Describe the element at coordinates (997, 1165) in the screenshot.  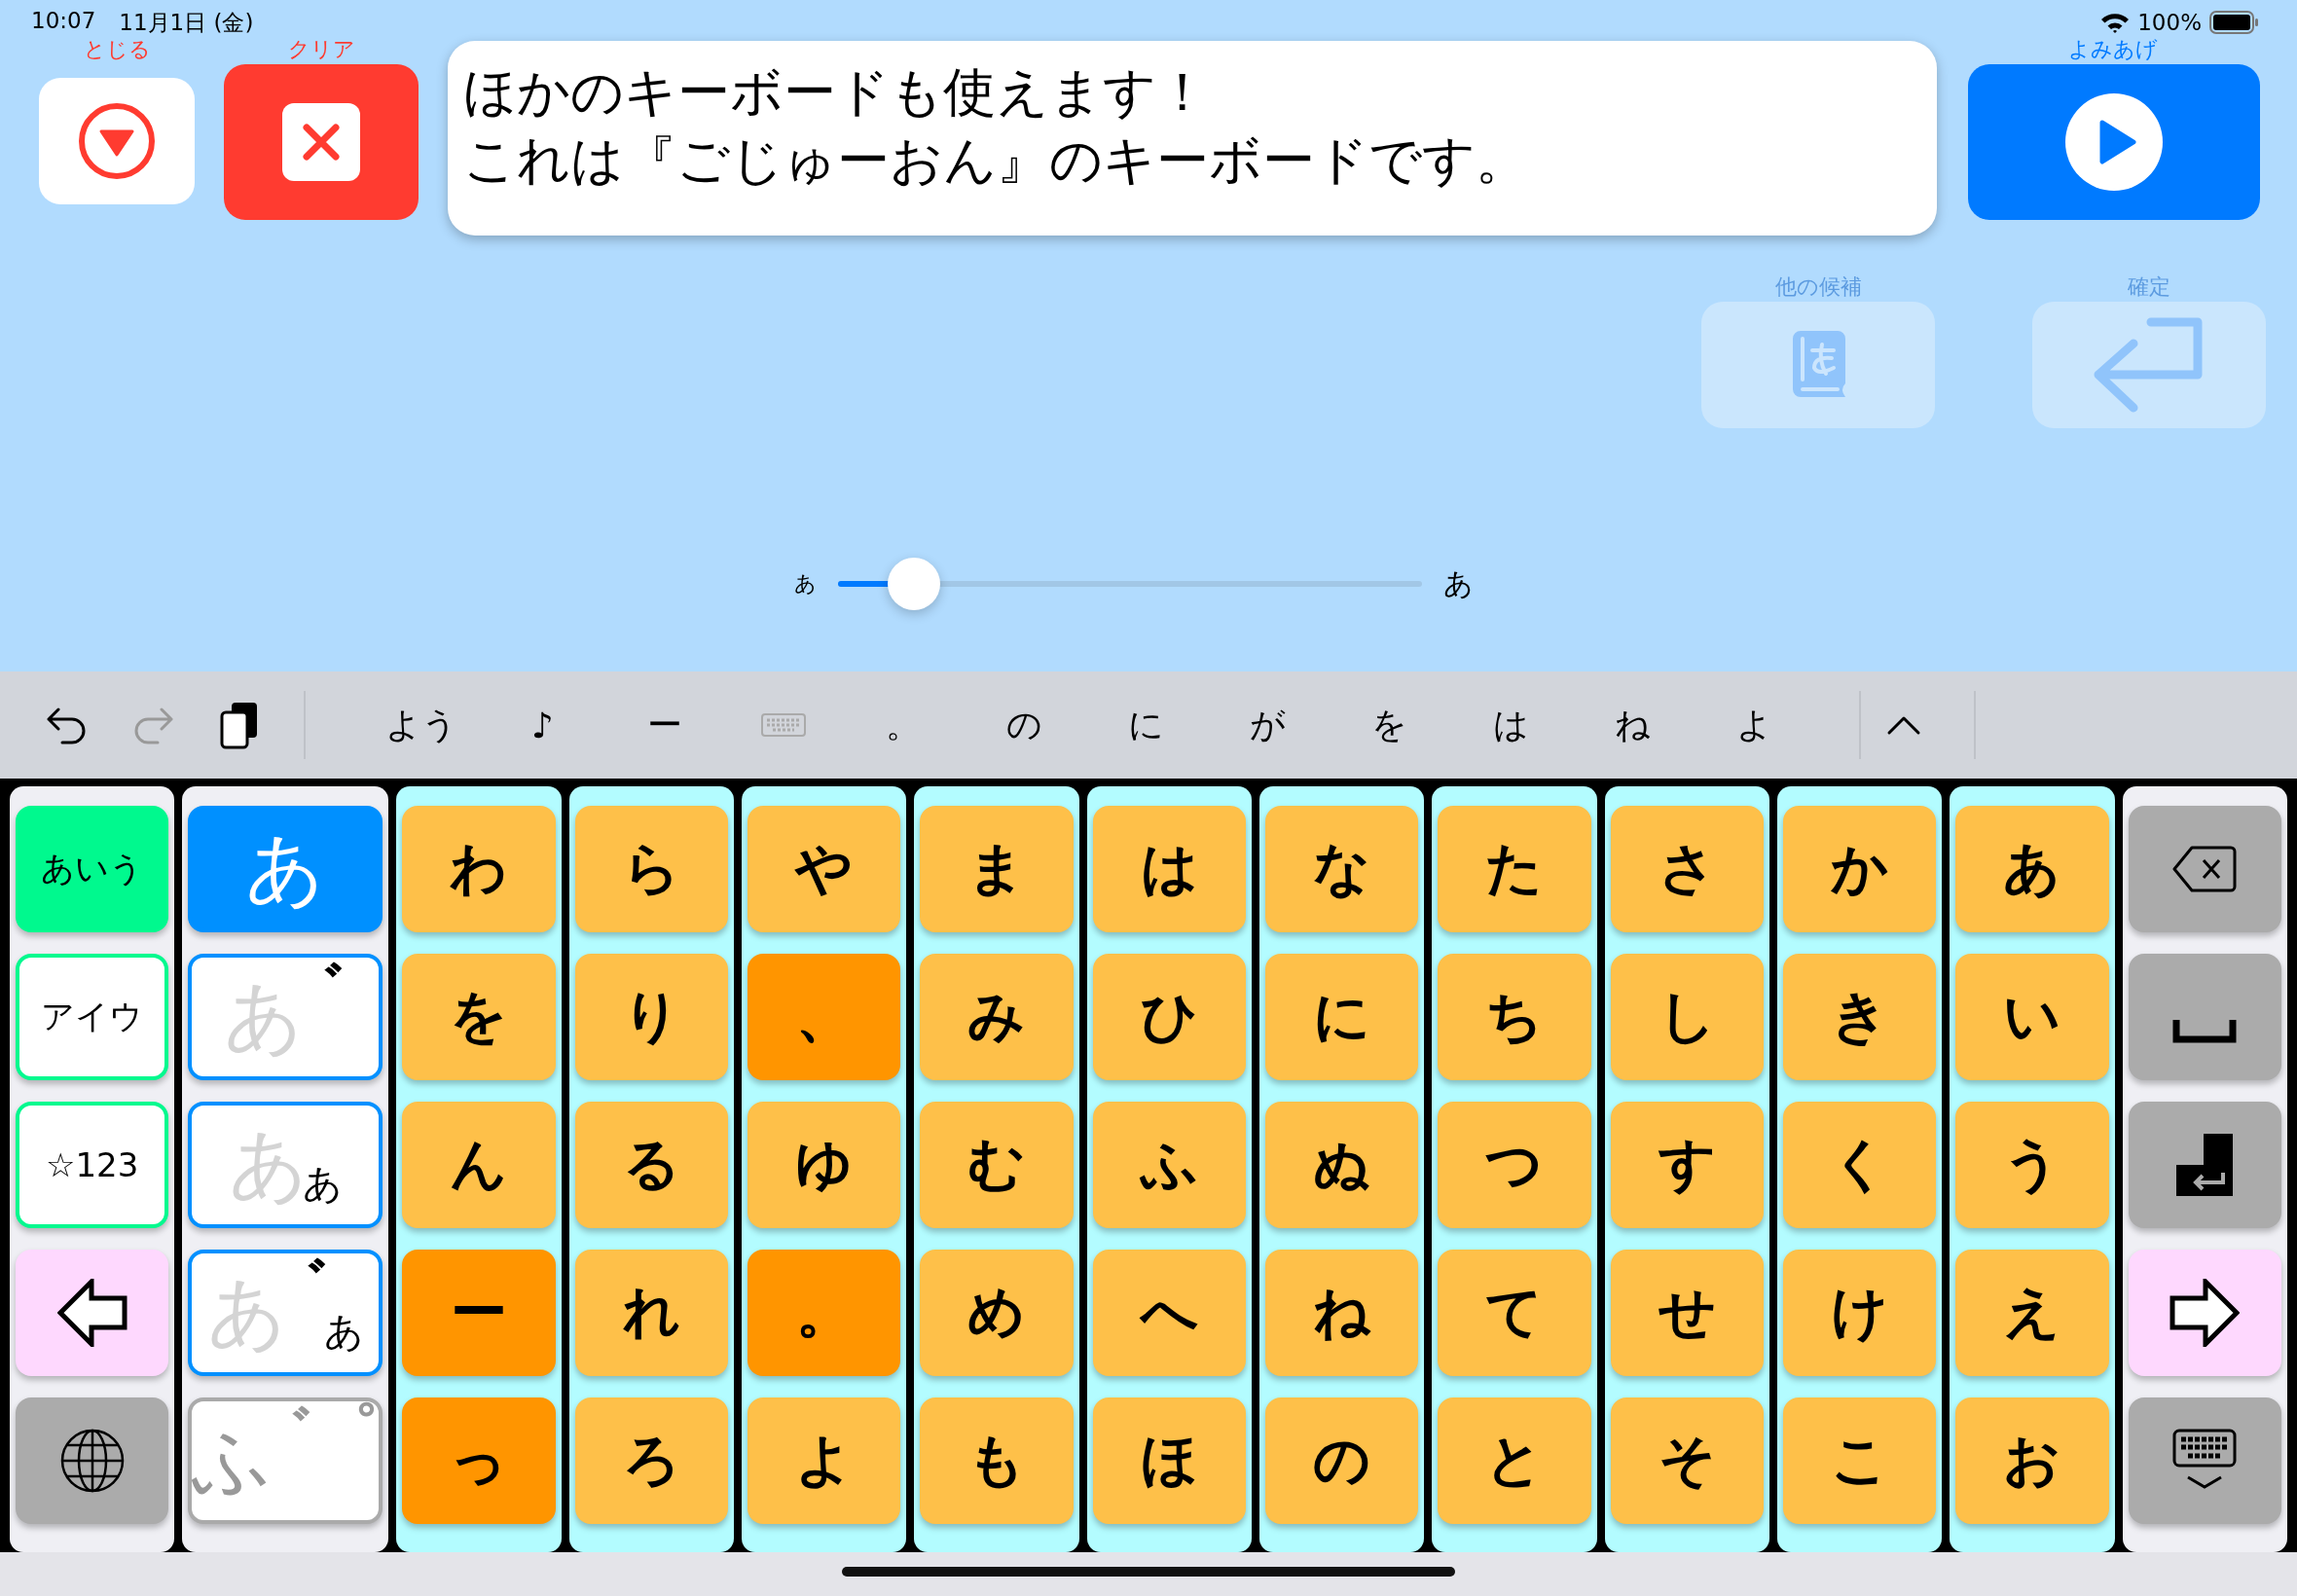
I see `kana-key: む` at that location.